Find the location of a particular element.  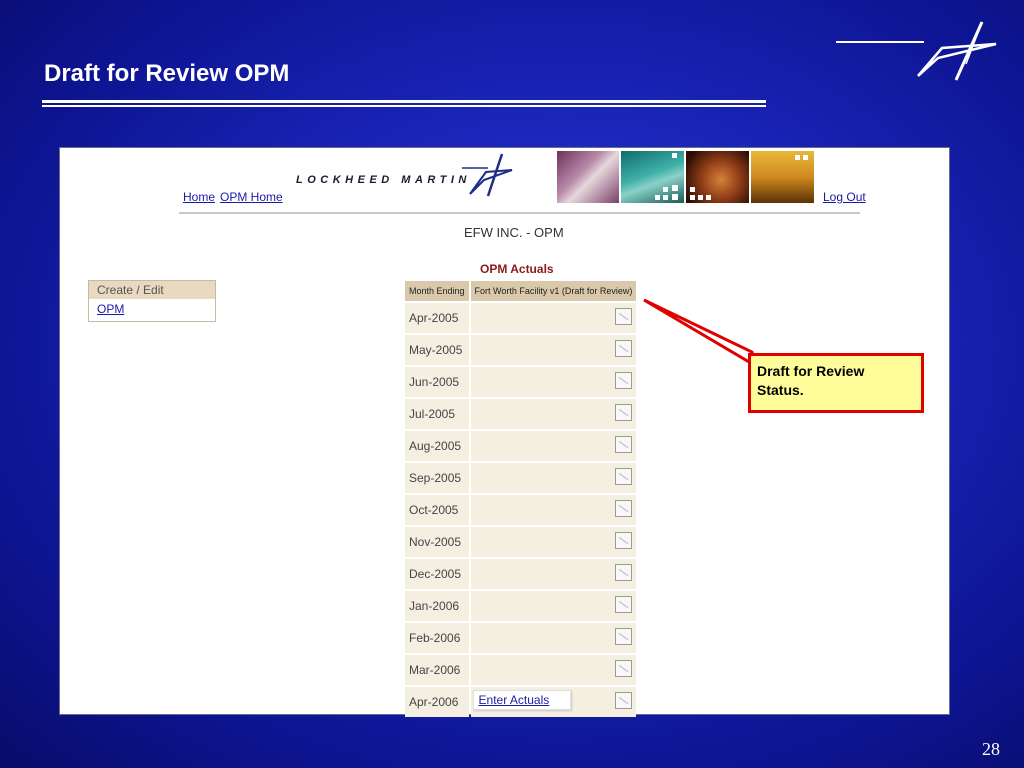

month-cell: Jan-2006 is located at coordinates (437, 606).